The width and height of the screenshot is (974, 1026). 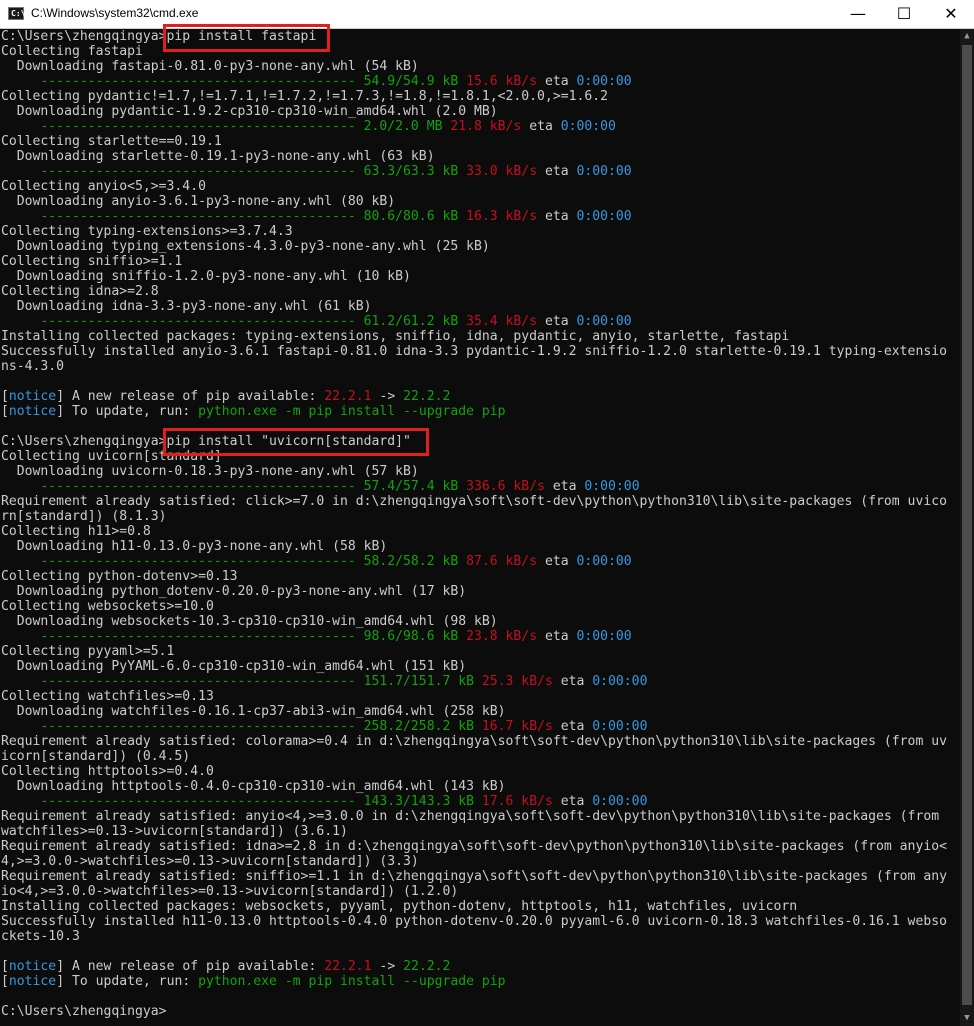 What do you see at coordinates (246, 38) in the screenshot?
I see `highlight-box-first-command` at bounding box center [246, 38].